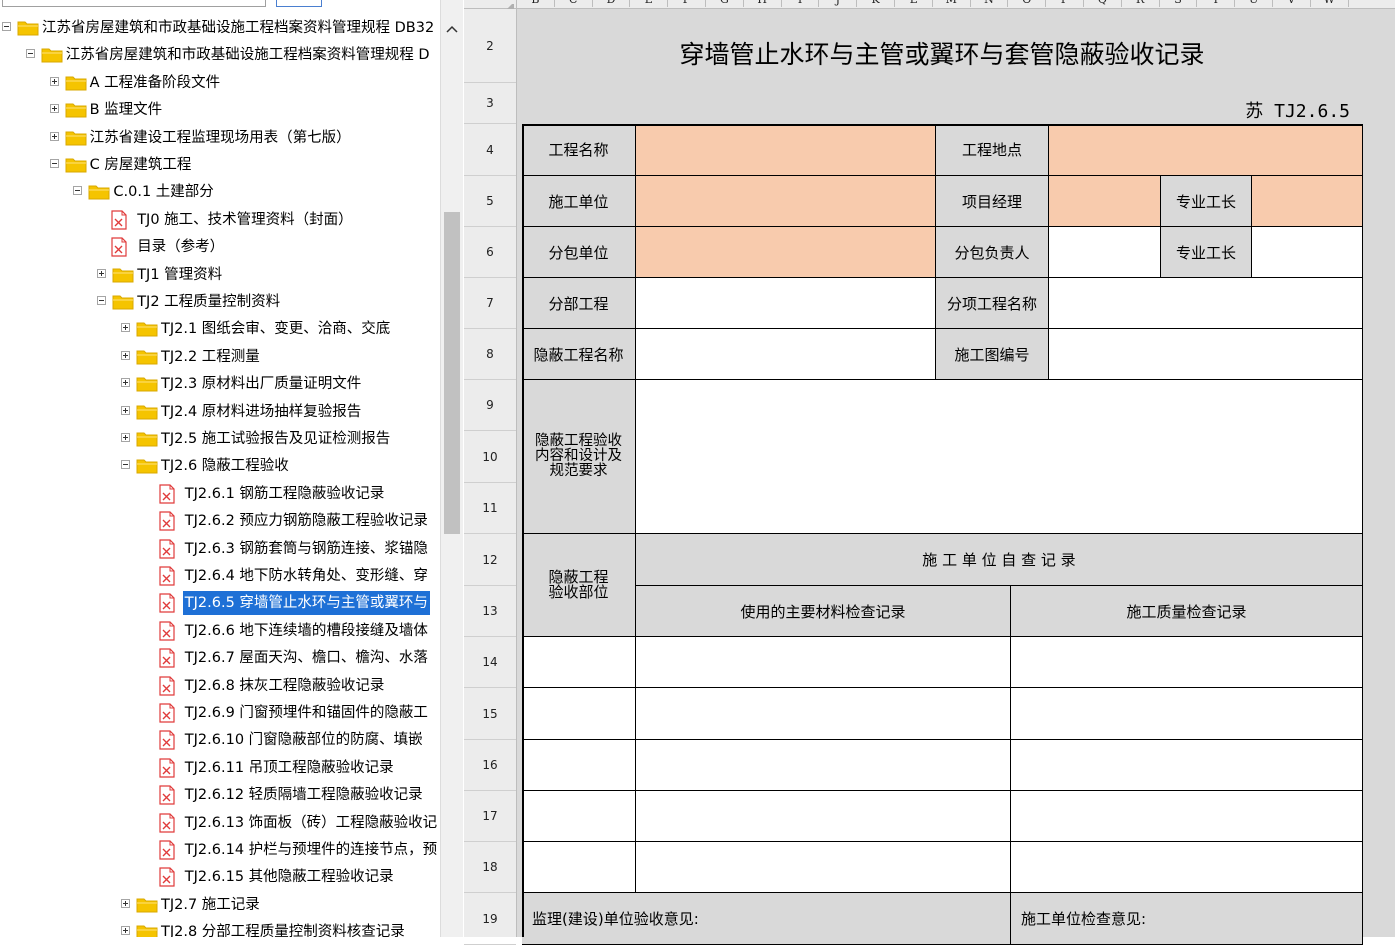 Image resolution: width=1395 pixels, height=945 pixels. I want to click on subitem-field, so click(1206, 303).